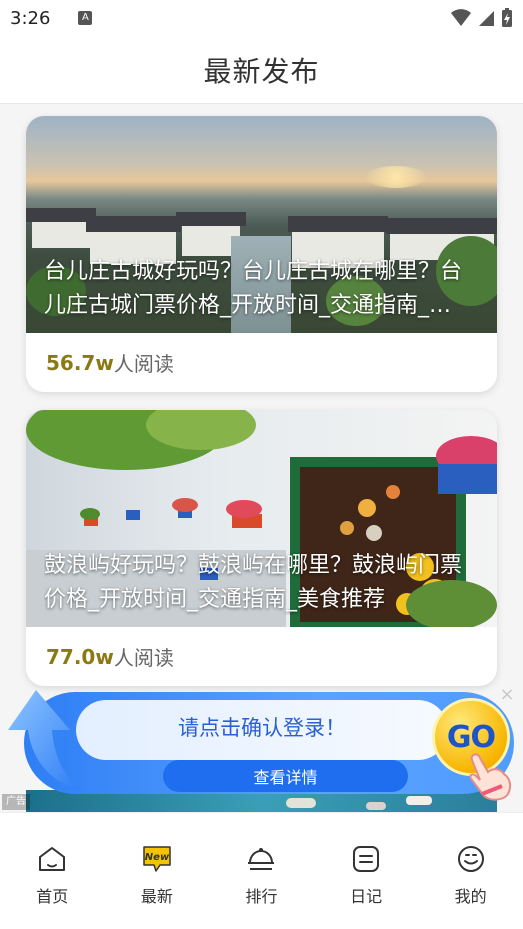 The height and width of the screenshot is (929, 523). Describe the element at coordinates (80, 656) in the screenshot. I see `read-count-value: 77.0w` at that location.